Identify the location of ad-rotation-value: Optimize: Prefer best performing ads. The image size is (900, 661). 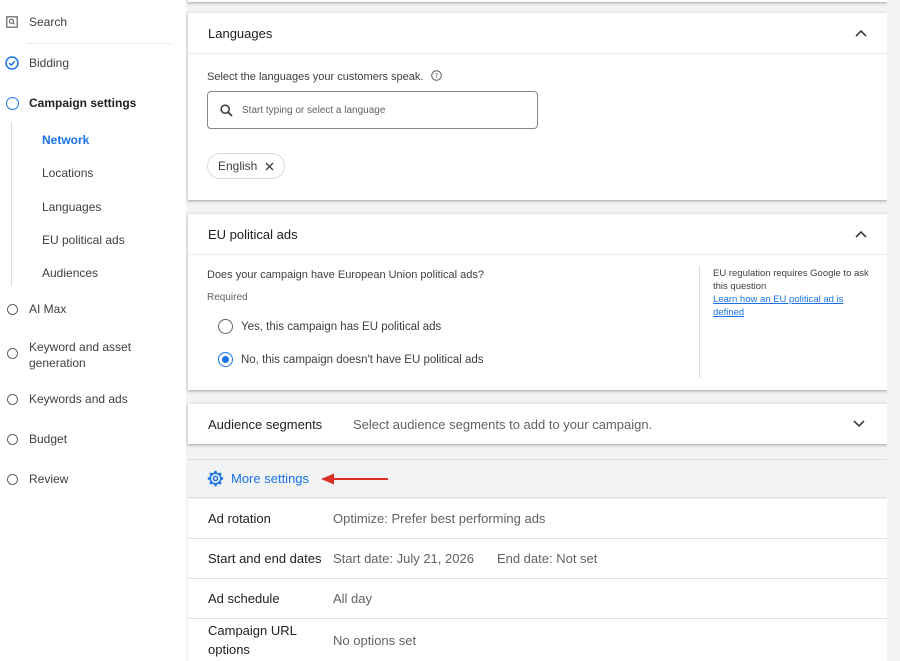
(439, 518).